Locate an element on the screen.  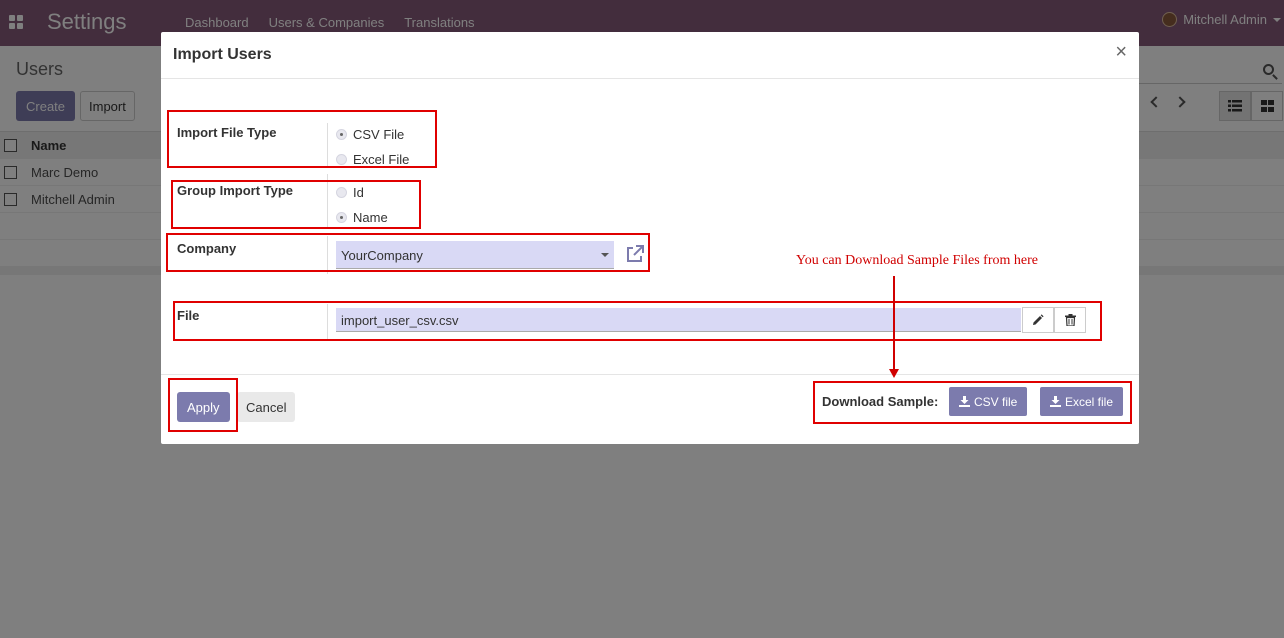
annotation-note: You can Download Sample Files from here is located at coordinates (917, 260).